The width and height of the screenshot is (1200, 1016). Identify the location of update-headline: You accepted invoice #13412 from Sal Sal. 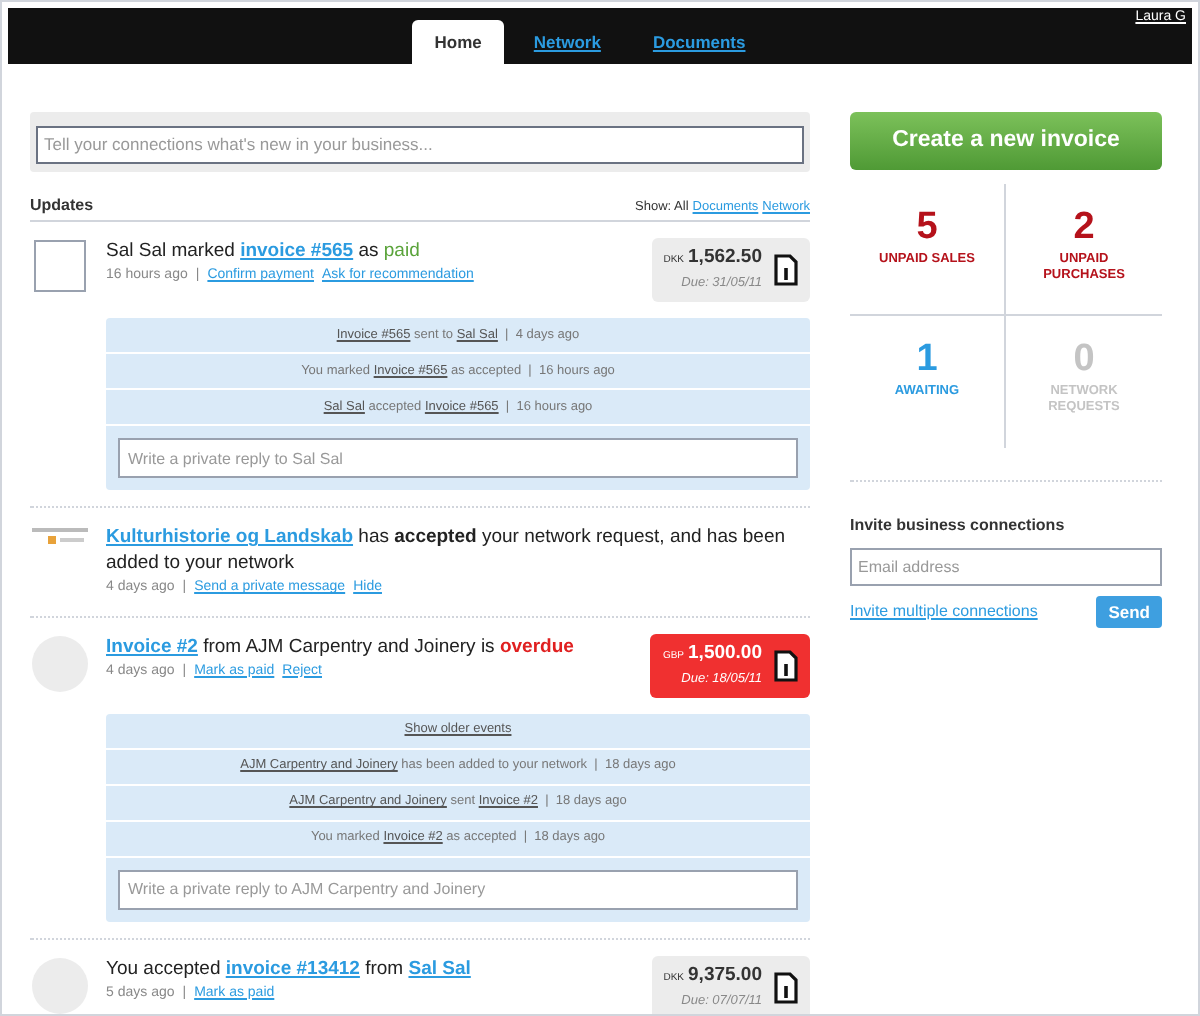
(288, 968).